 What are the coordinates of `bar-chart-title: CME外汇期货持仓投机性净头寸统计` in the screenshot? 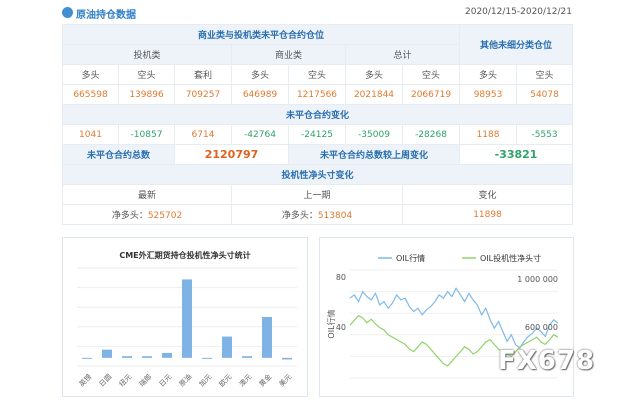 It's located at (184, 255).